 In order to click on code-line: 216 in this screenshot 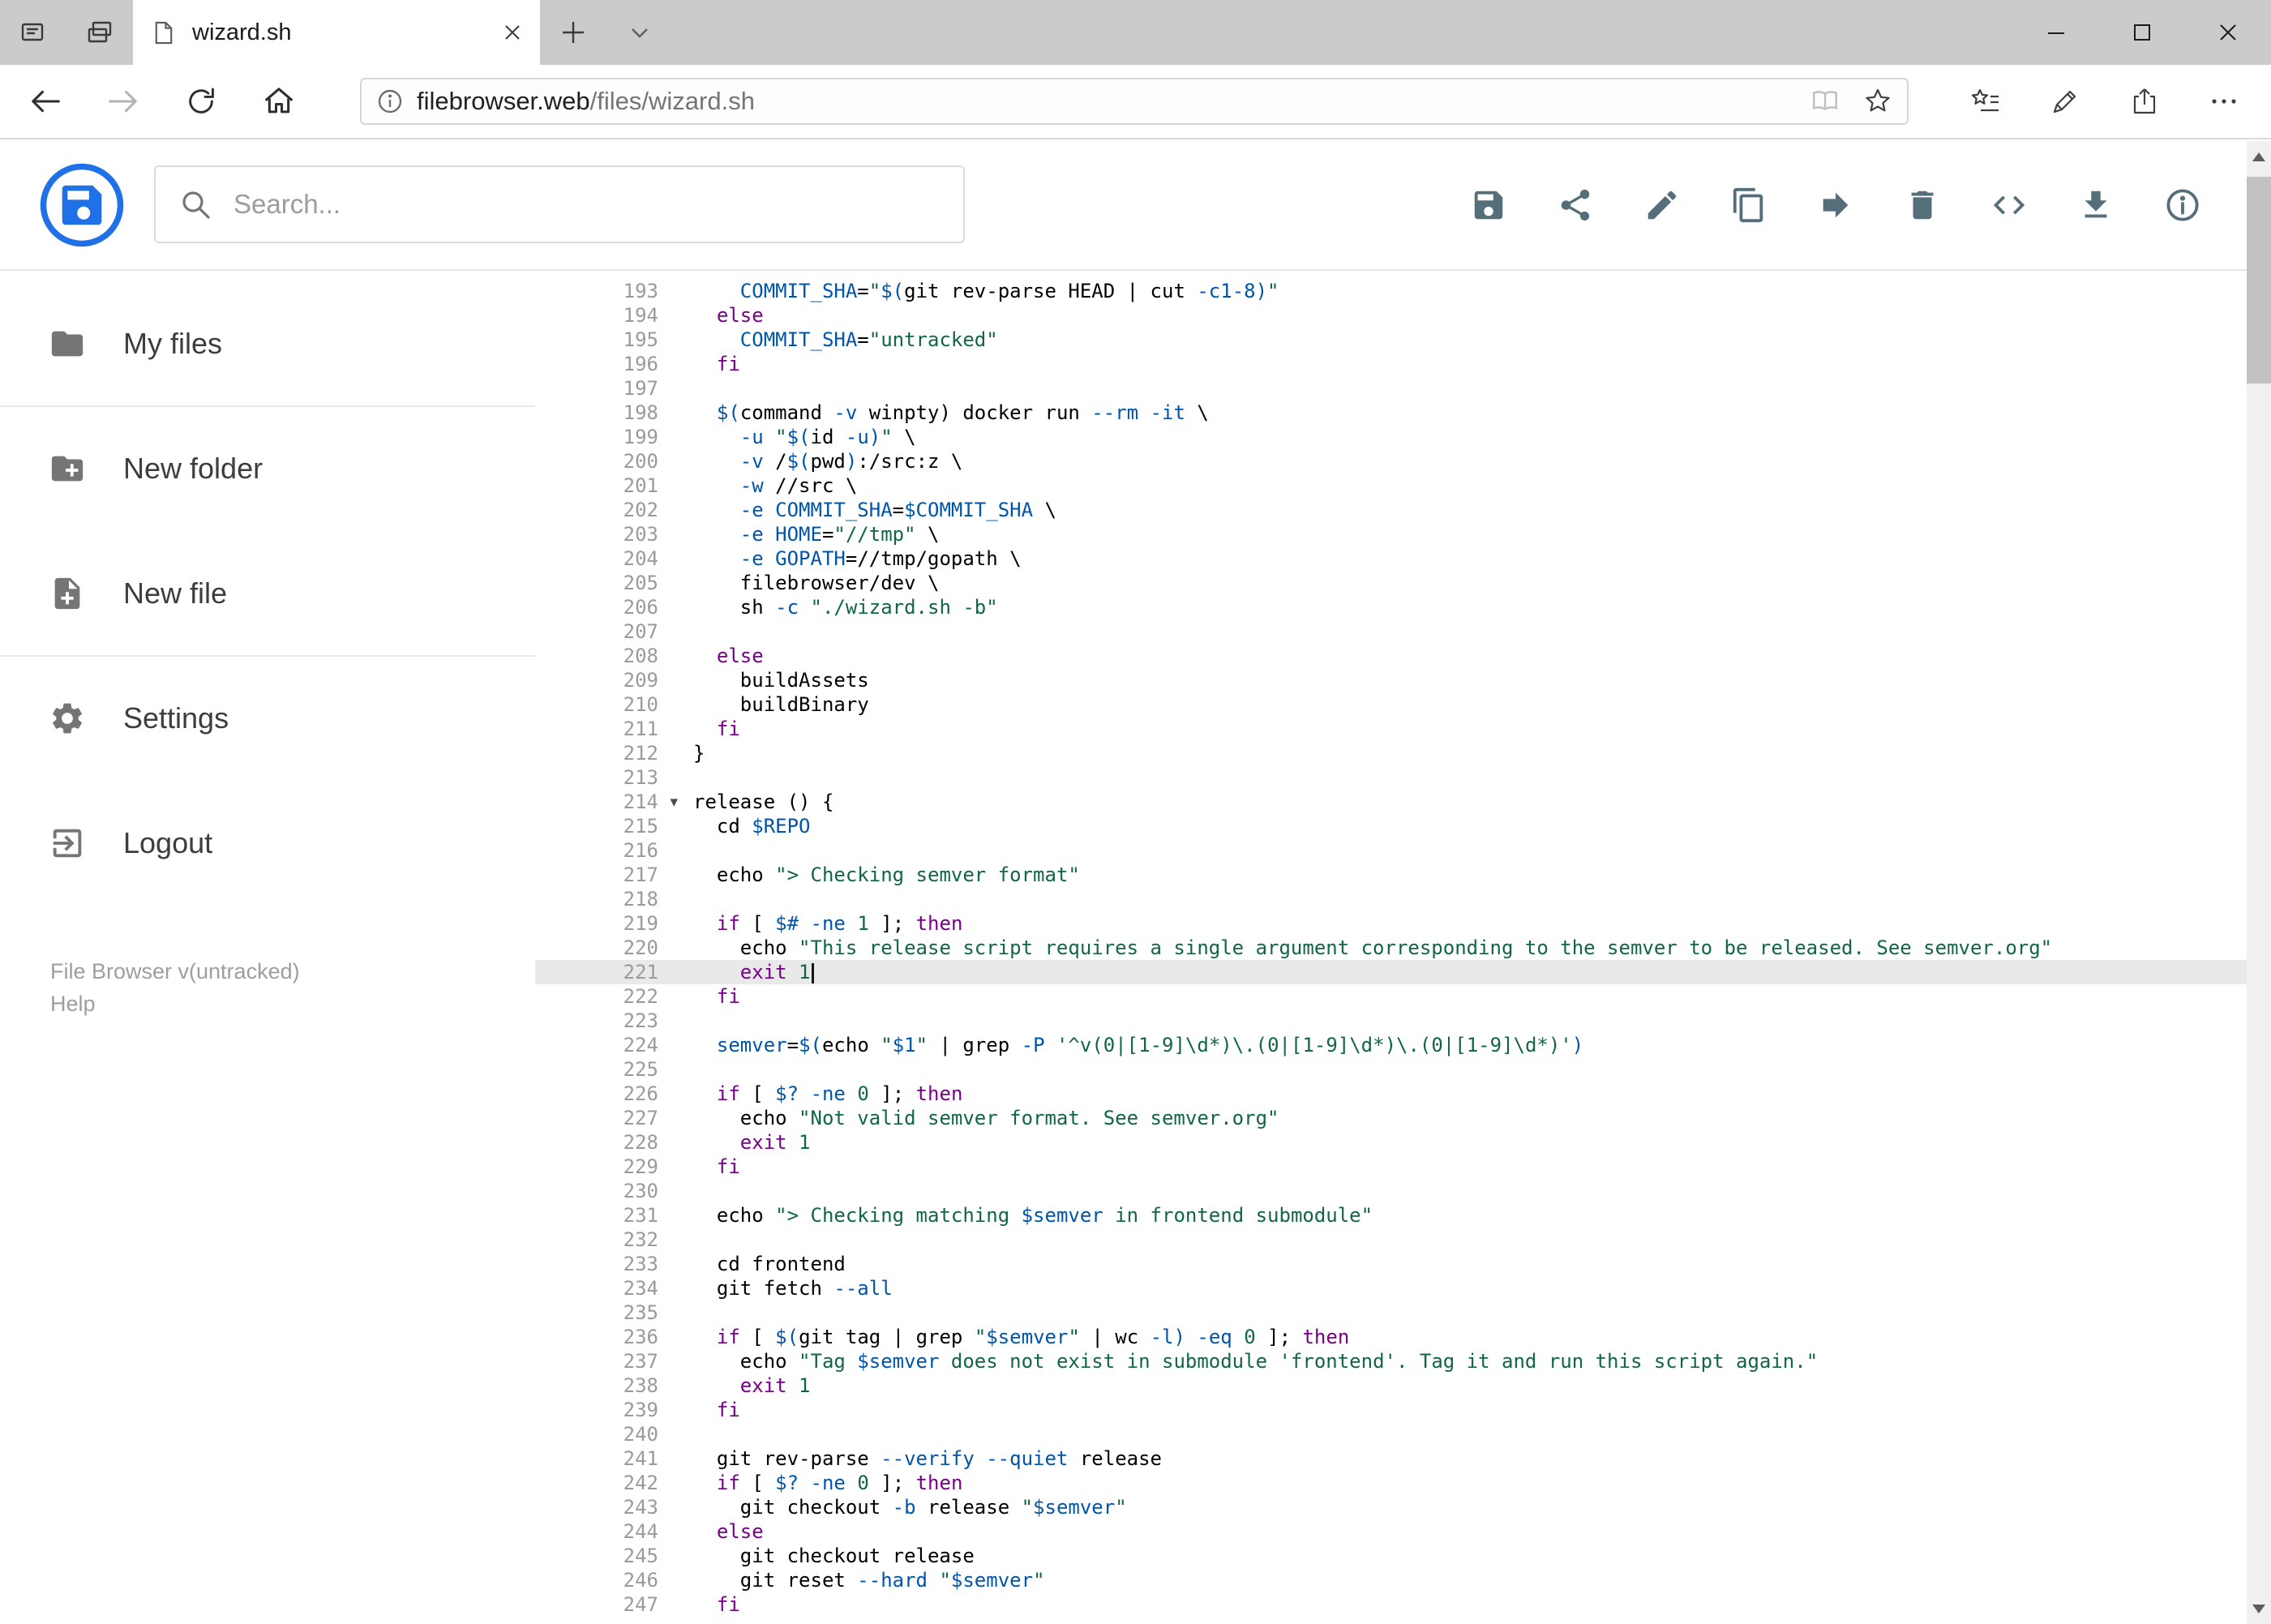, I will do `click(1391, 851)`.